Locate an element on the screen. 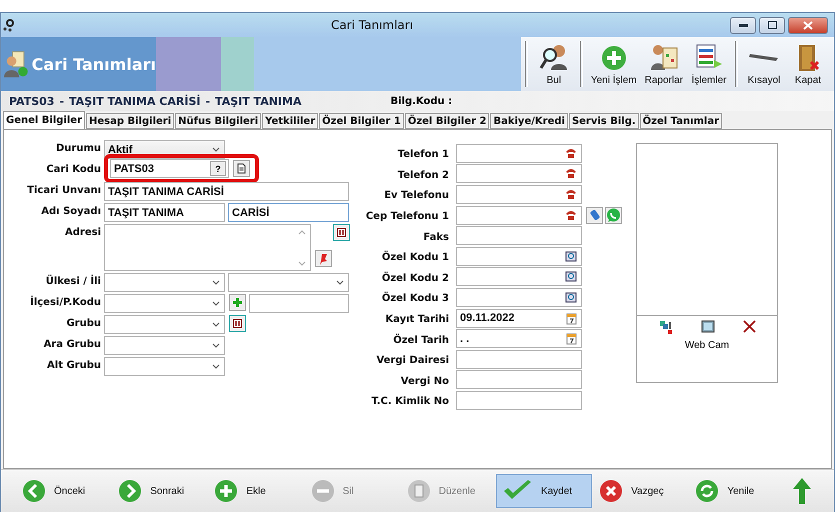  chat-button is located at coordinates (613, 215).